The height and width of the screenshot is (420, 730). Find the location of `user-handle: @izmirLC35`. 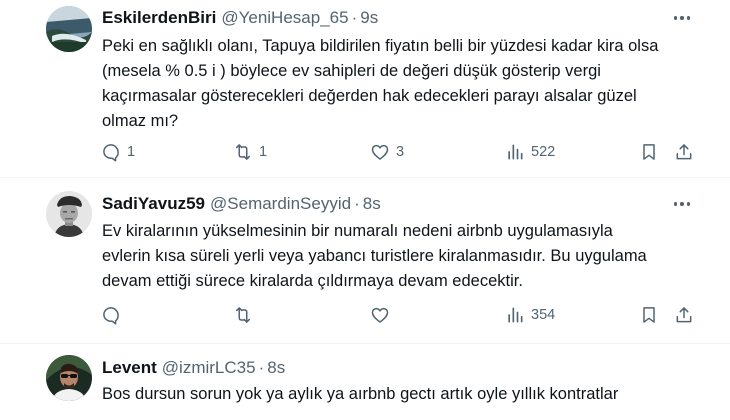

user-handle: @izmirLC35 is located at coordinates (209, 368).